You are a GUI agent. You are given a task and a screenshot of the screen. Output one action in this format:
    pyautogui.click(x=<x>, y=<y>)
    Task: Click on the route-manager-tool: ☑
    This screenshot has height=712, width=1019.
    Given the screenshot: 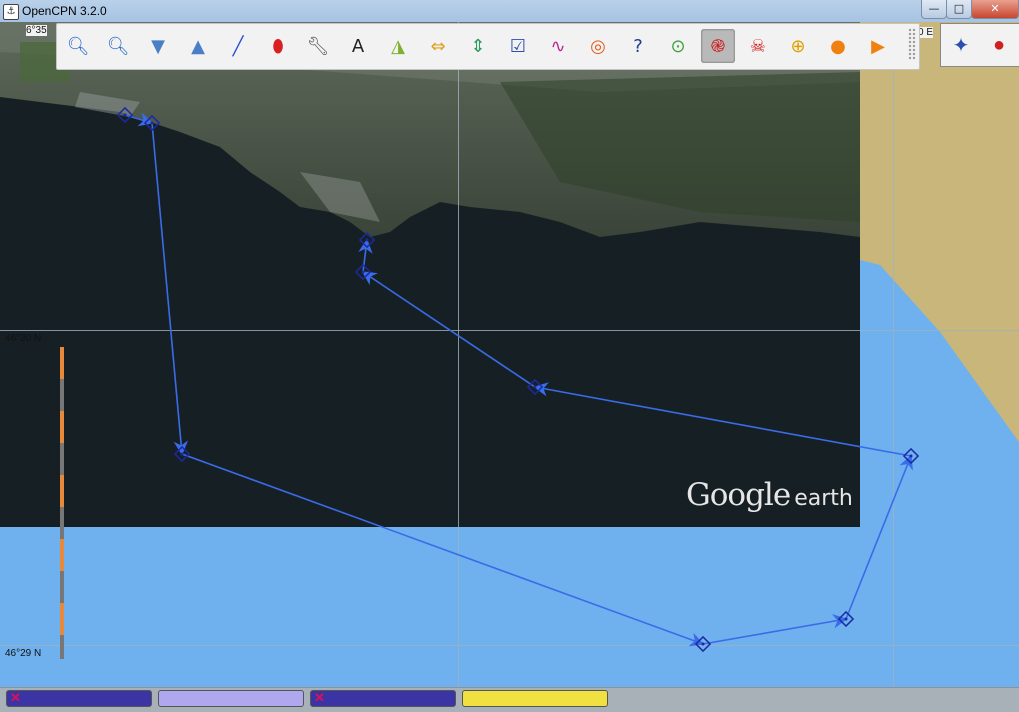 What is the action you would take?
    pyautogui.click(x=518, y=46)
    